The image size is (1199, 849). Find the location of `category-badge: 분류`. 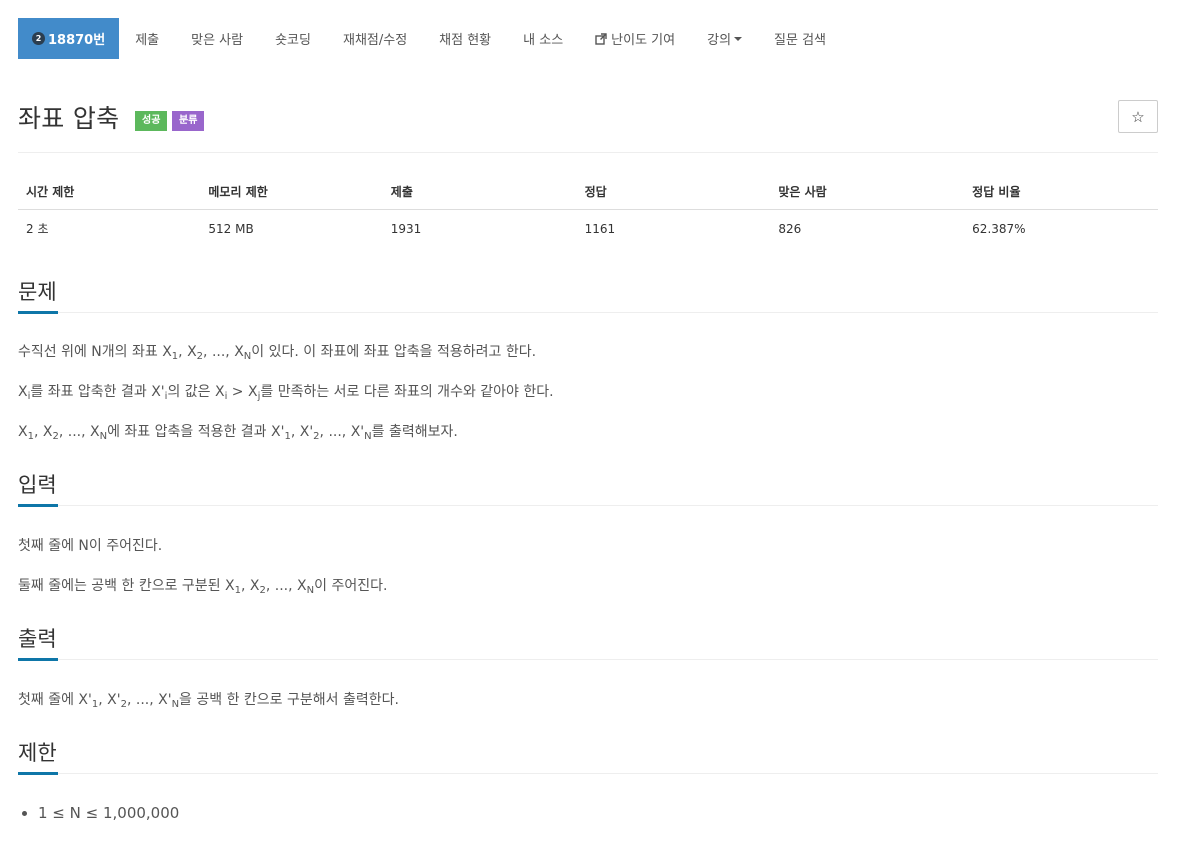

category-badge: 분류 is located at coordinates (188, 121).